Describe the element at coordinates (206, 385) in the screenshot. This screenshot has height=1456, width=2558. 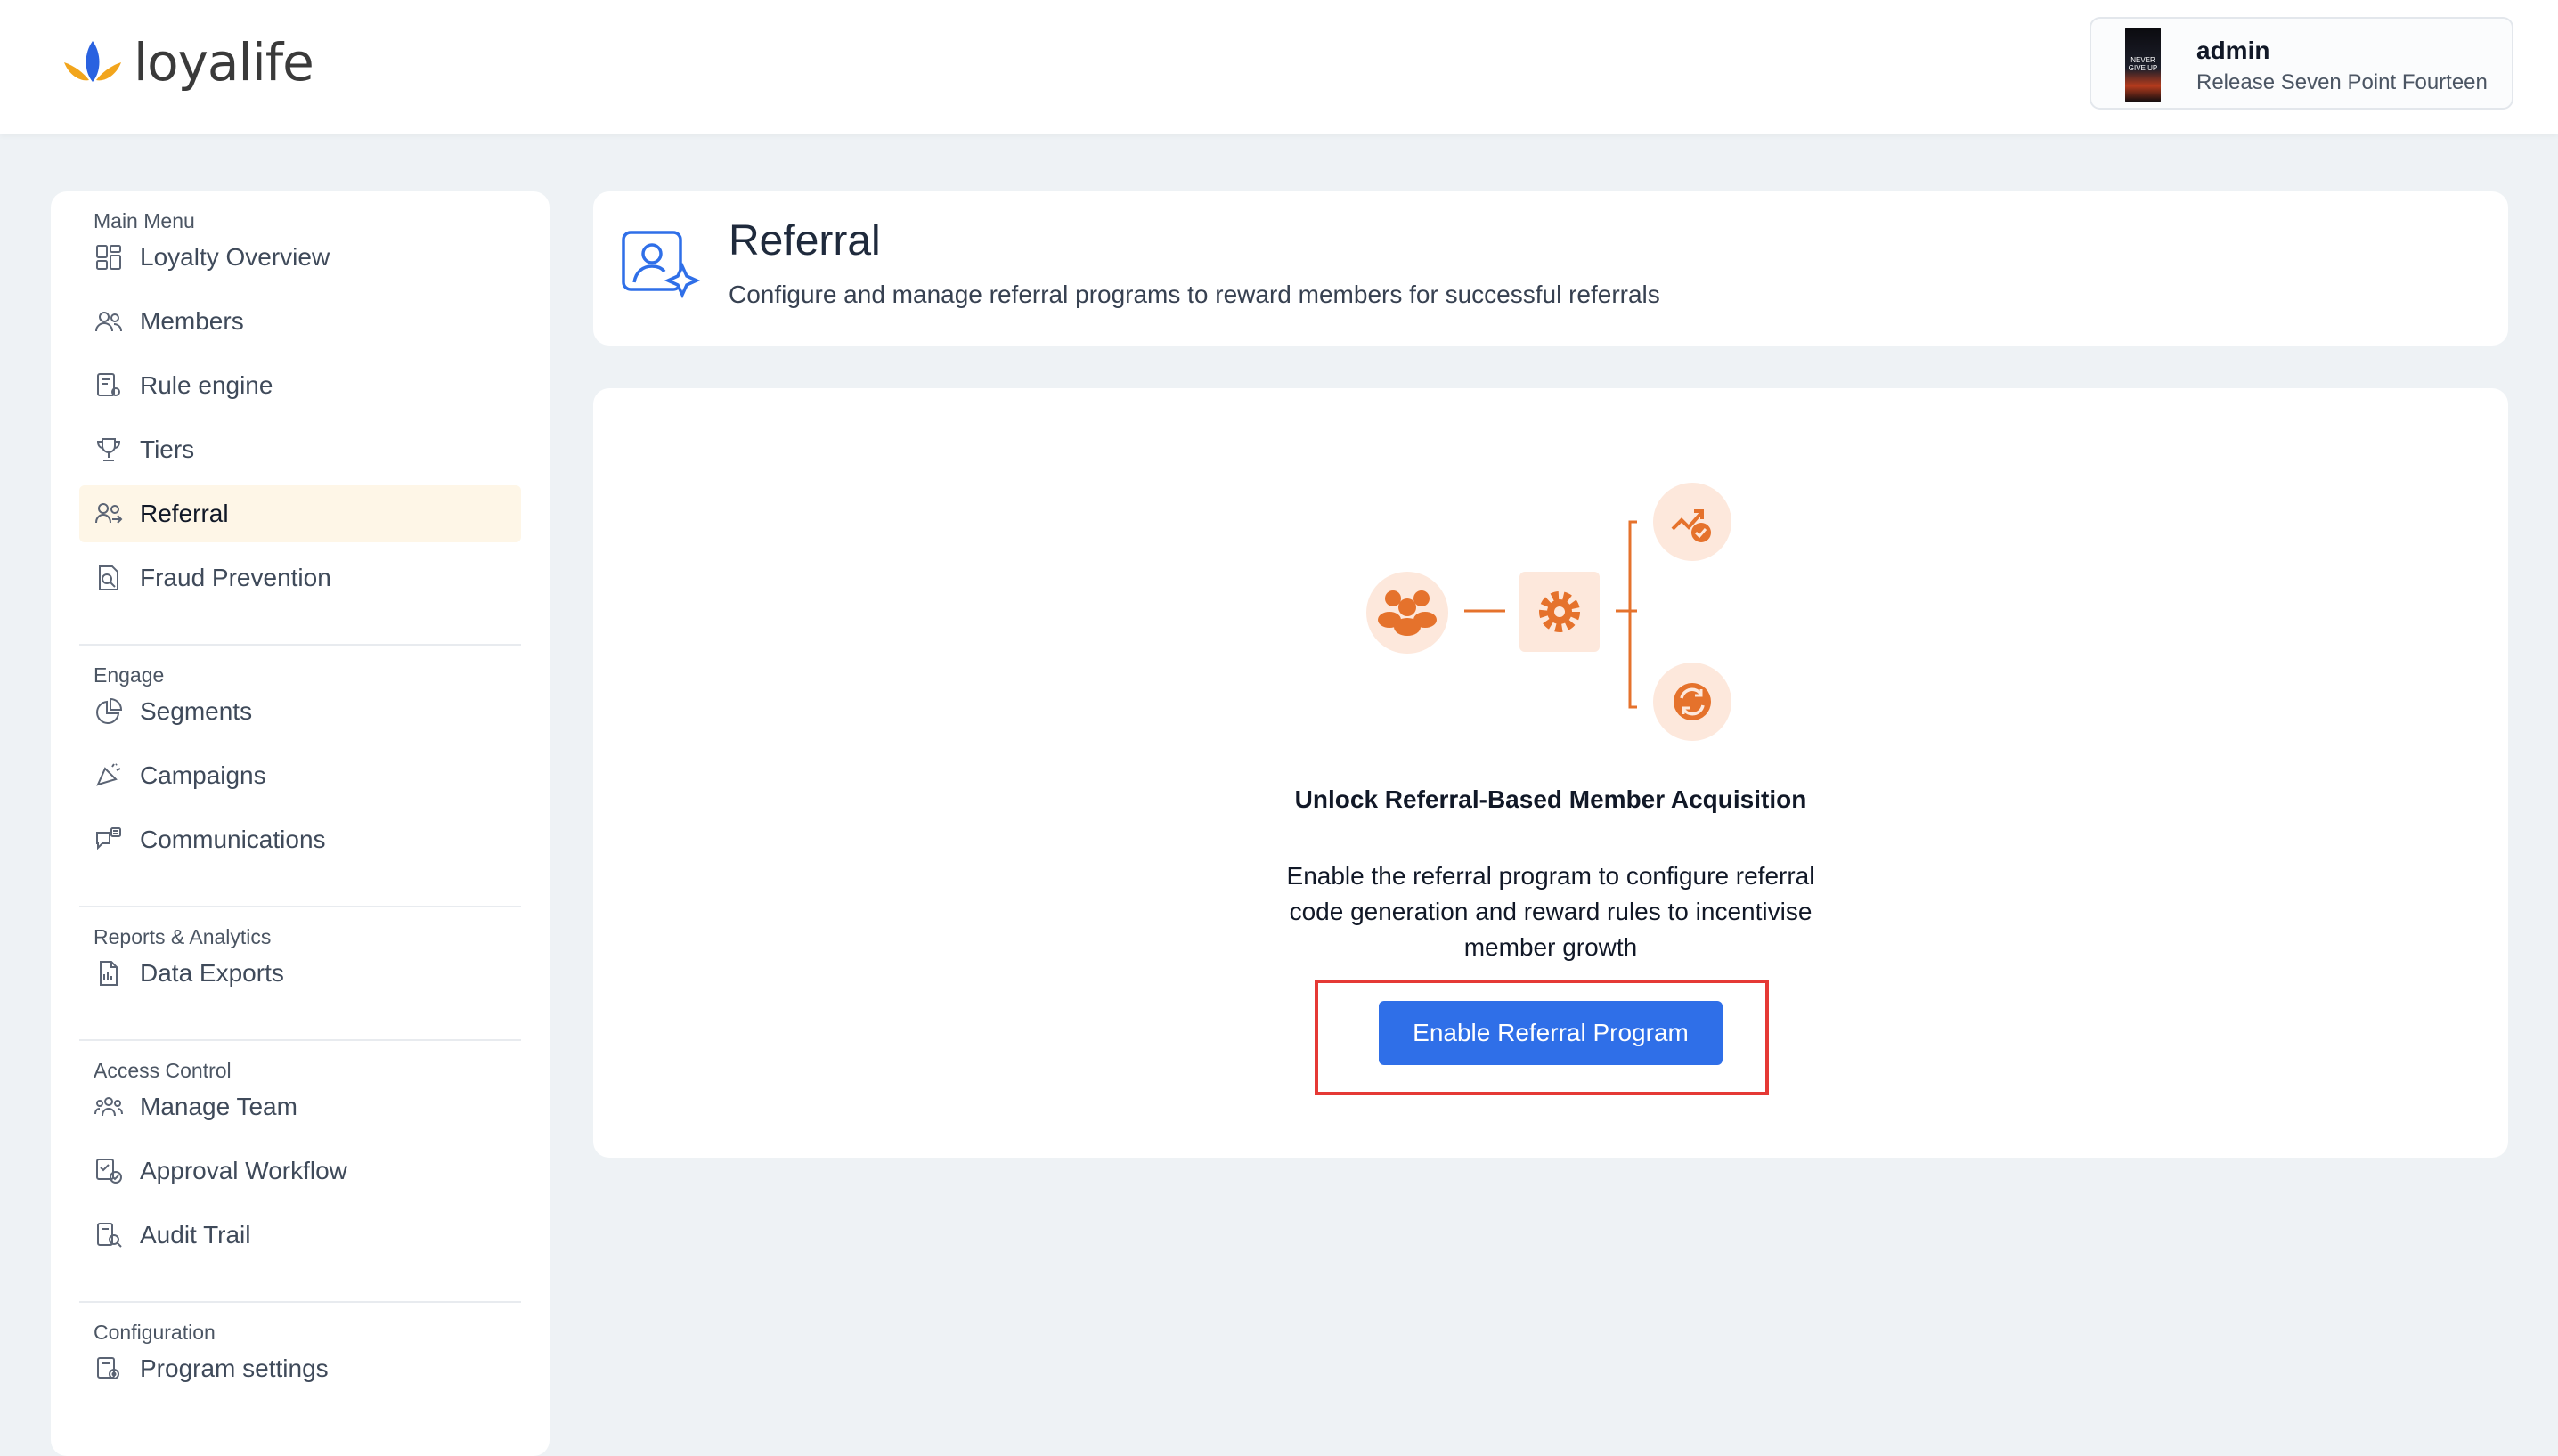
I see `sidebar-item-label: Rule engine` at that location.